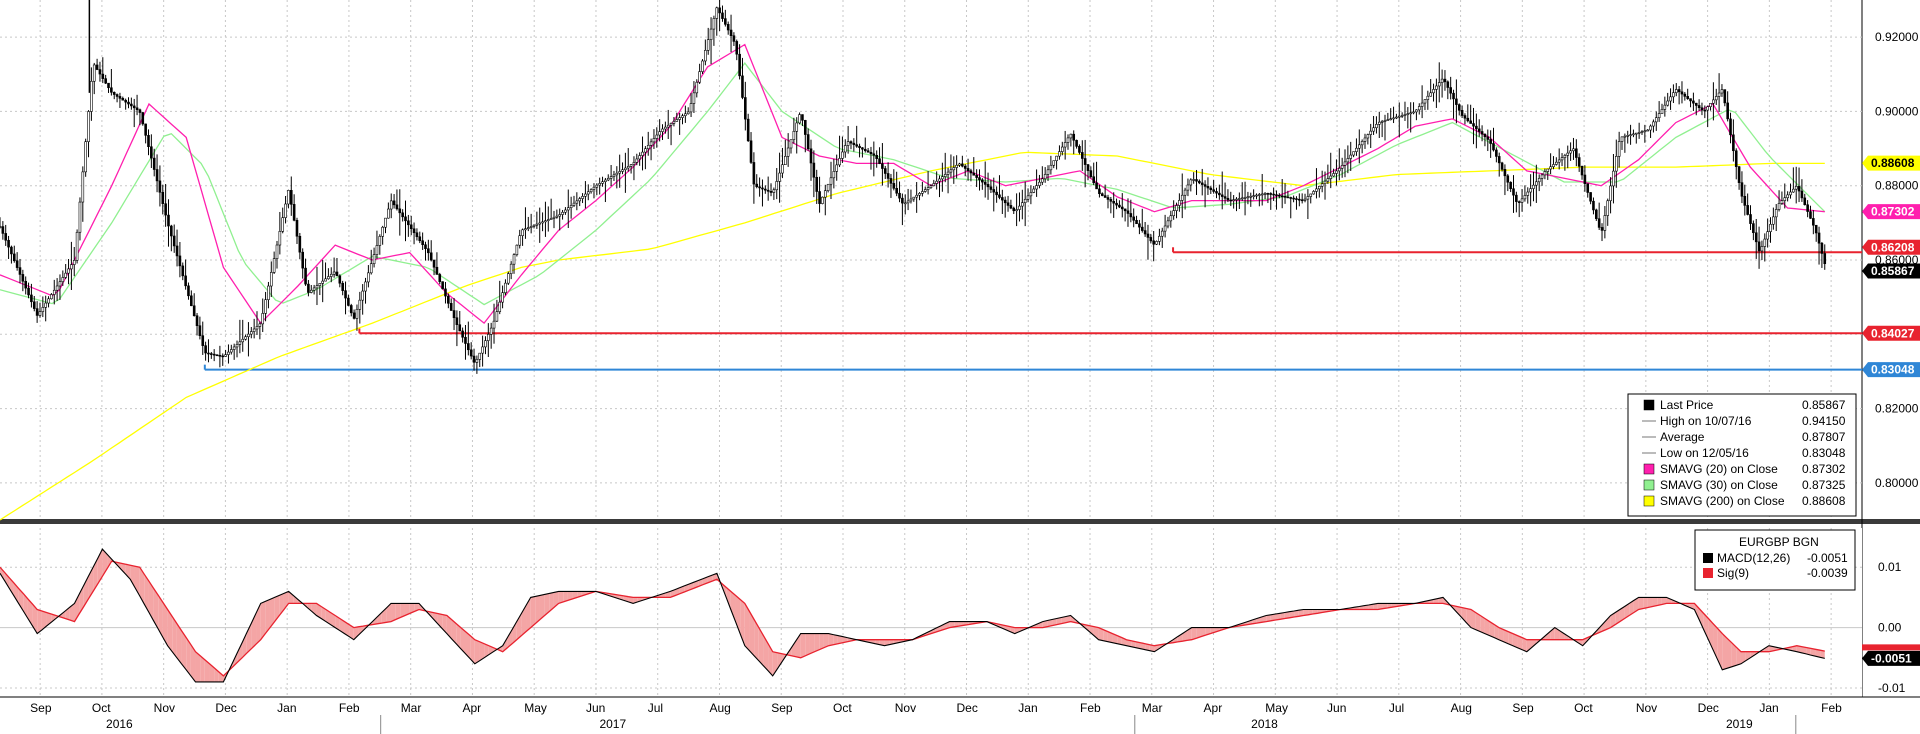 Image resolution: width=1920 pixels, height=734 pixels. What do you see at coordinates (1719, 485) in the screenshot?
I see `legend-label: SMAVG (30) on Close` at bounding box center [1719, 485].